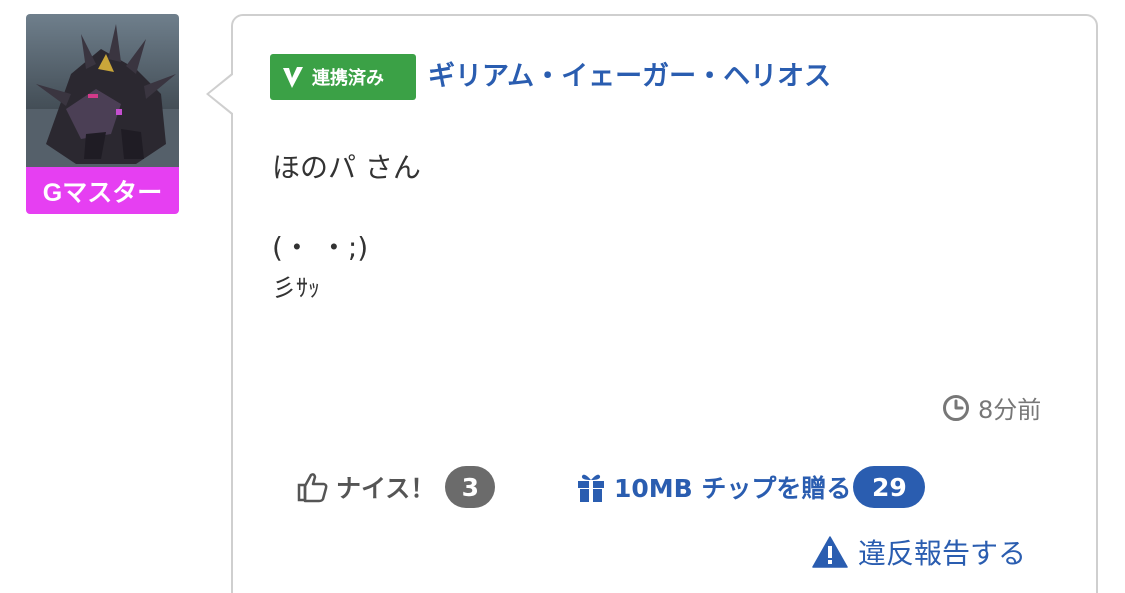  I want to click on tip-button: 10MB チップを贈る 29, so click(751, 487).